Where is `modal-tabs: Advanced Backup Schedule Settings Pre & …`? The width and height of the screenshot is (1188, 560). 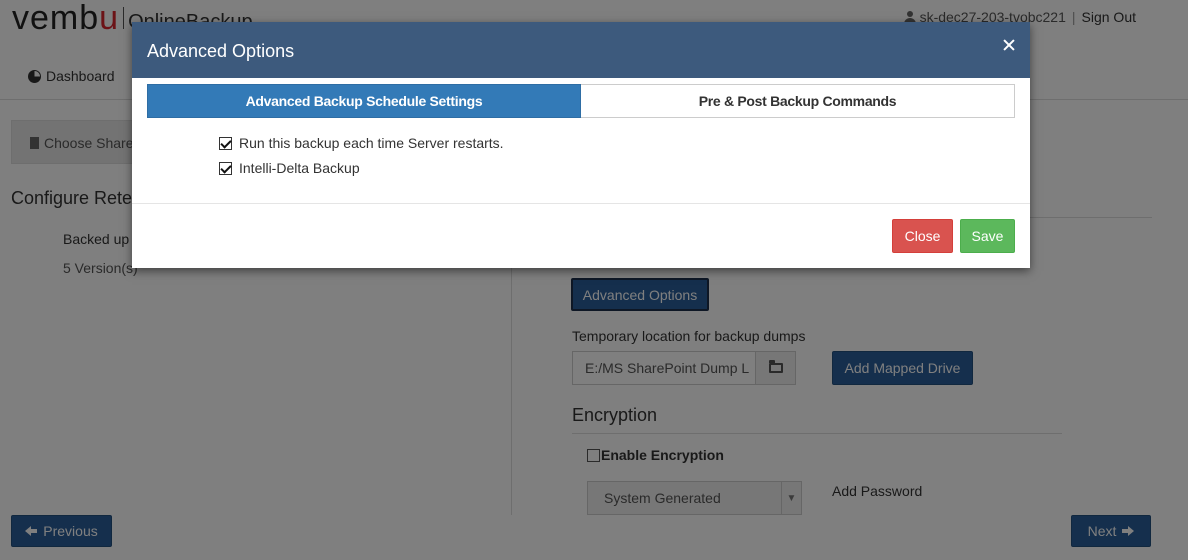 modal-tabs: Advanced Backup Schedule Settings Pre & … is located at coordinates (581, 101).